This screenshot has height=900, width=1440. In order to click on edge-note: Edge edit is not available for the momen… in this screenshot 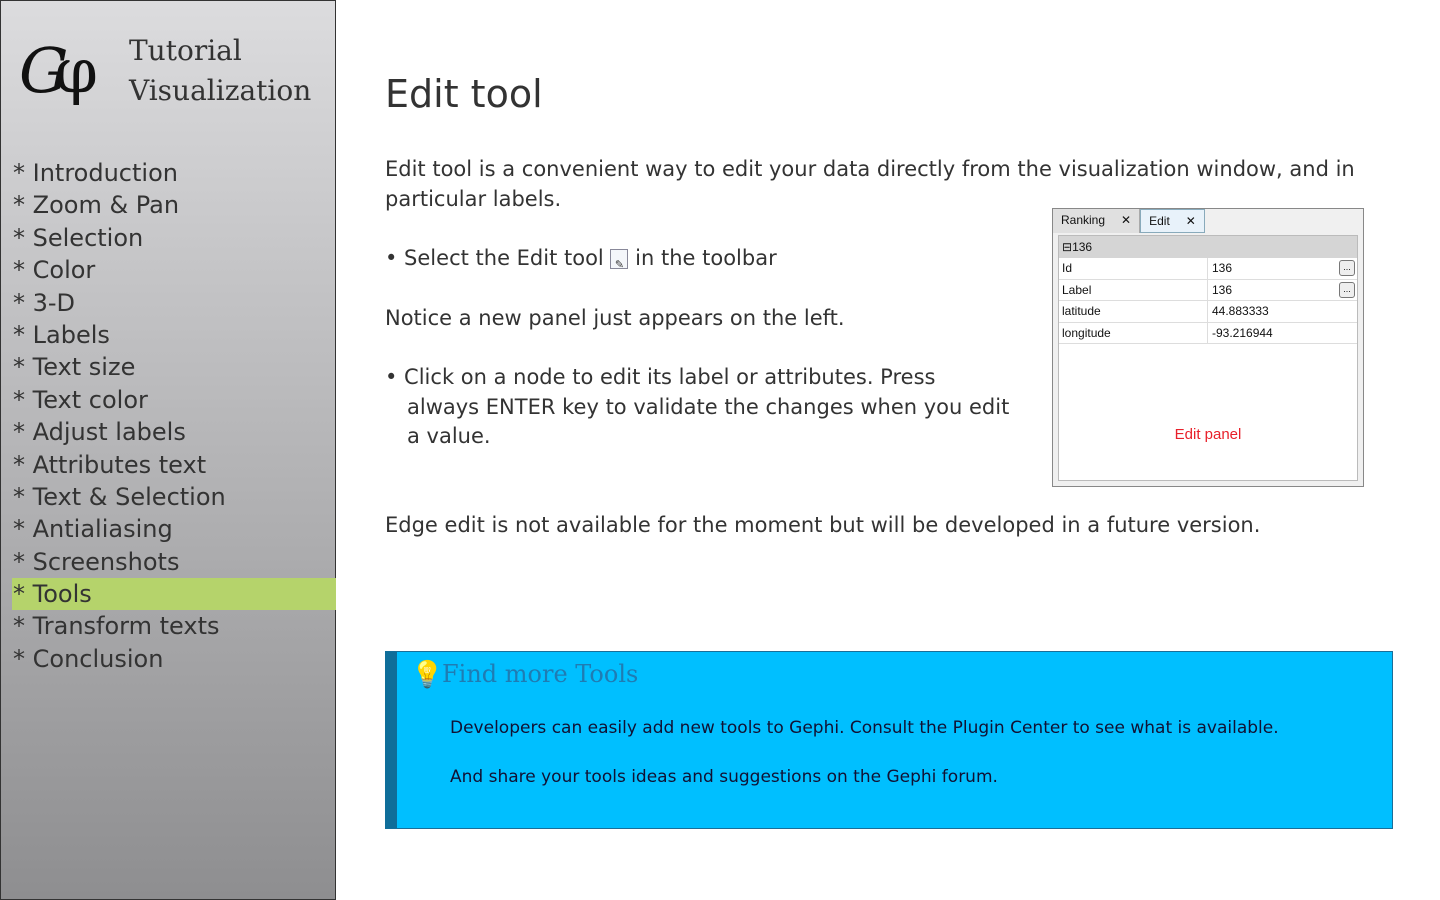, I will do `click(823, 525)`.